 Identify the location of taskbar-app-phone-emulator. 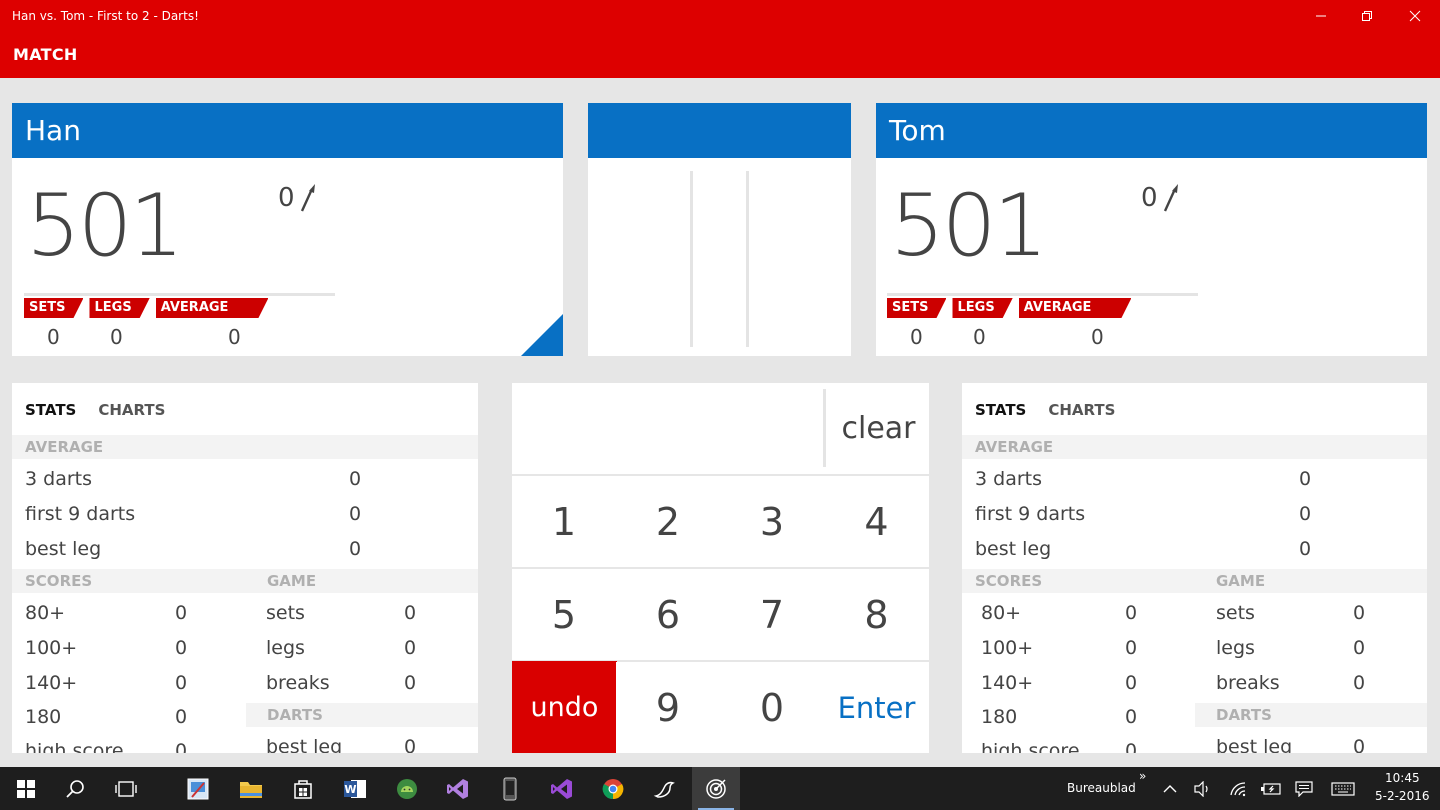
(510, 788).